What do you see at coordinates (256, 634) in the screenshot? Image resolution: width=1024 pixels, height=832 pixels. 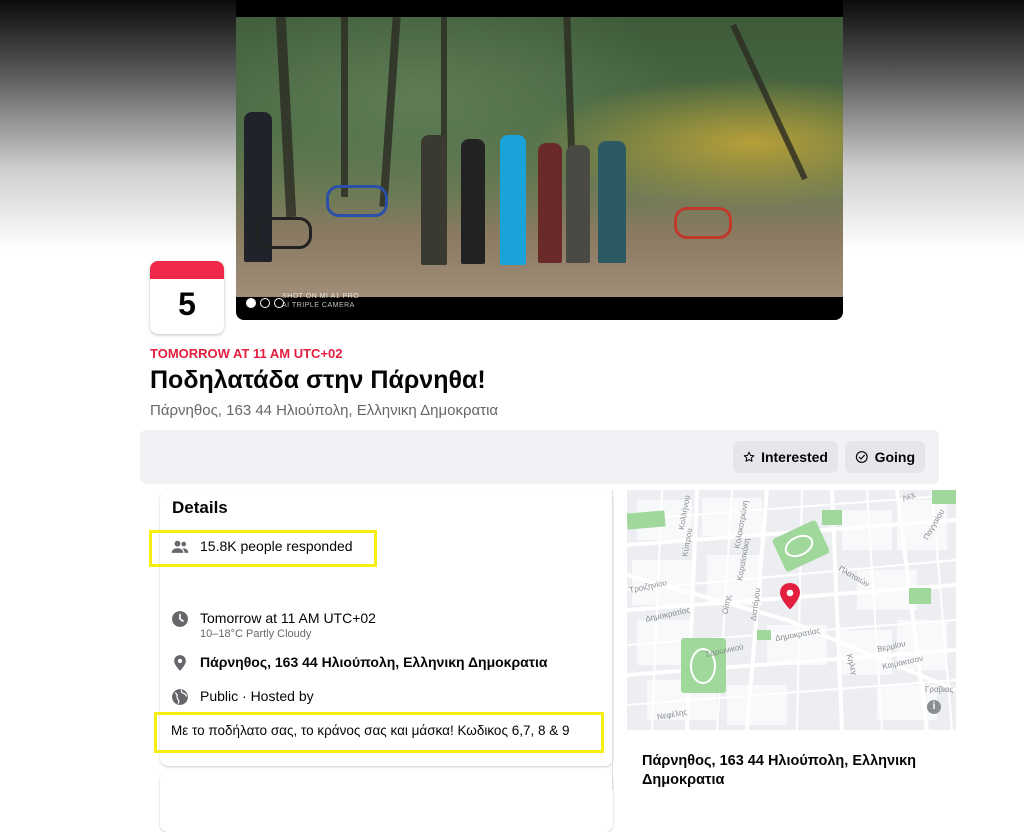 I see `weather-text: 10–18°C Partly Cloudy` at bounding box center [256, 634].